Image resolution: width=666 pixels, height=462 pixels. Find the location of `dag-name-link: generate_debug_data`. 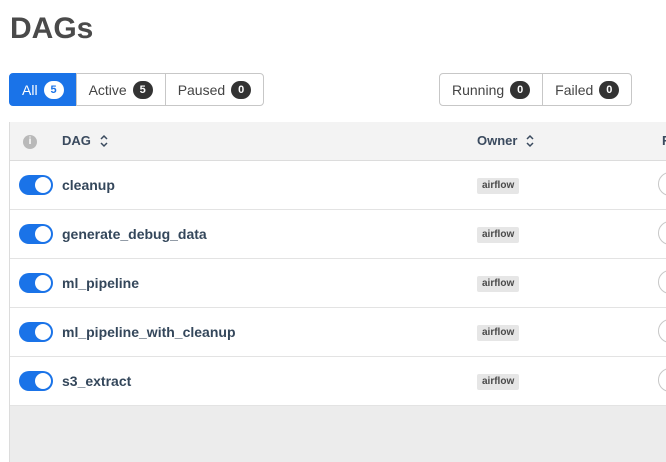

dag-name-link: generate_debug_data is located at coordinates (134, 234).